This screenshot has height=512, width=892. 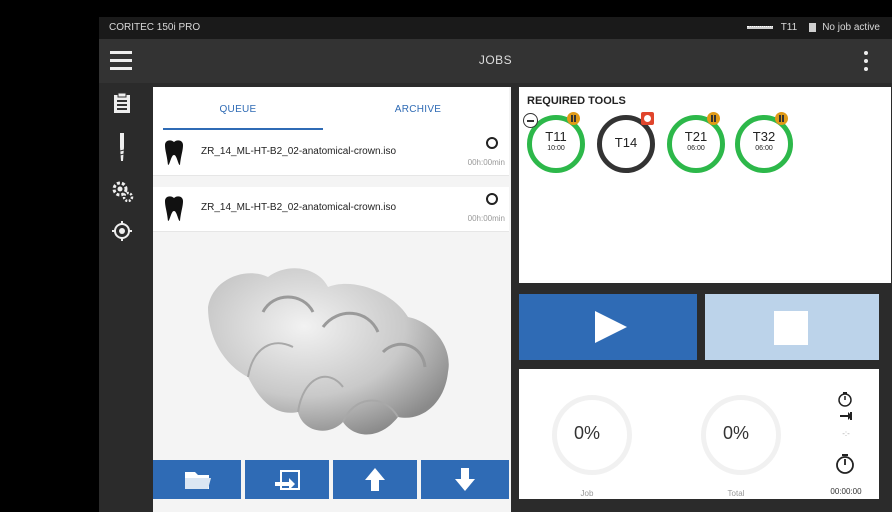 What do you see at coordinates (155, 27) in the screenshot?
I see `device-name: CORITEC 150i PRO` at bounding box center [155, 27].